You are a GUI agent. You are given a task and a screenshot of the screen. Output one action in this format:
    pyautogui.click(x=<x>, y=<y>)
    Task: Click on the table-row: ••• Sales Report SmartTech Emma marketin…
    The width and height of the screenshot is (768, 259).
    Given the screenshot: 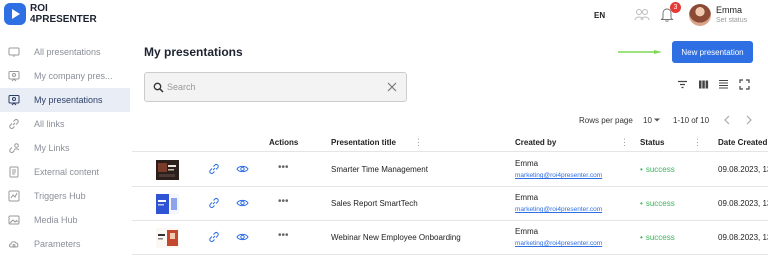 What is the action you would take?
    pyautogui.click(x=450, y=204)
    